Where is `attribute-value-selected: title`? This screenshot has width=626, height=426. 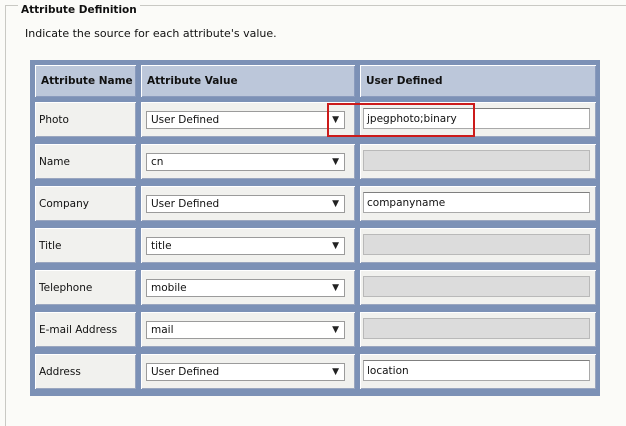 attribute-value-selected: title is located at coordinates (161, 246).